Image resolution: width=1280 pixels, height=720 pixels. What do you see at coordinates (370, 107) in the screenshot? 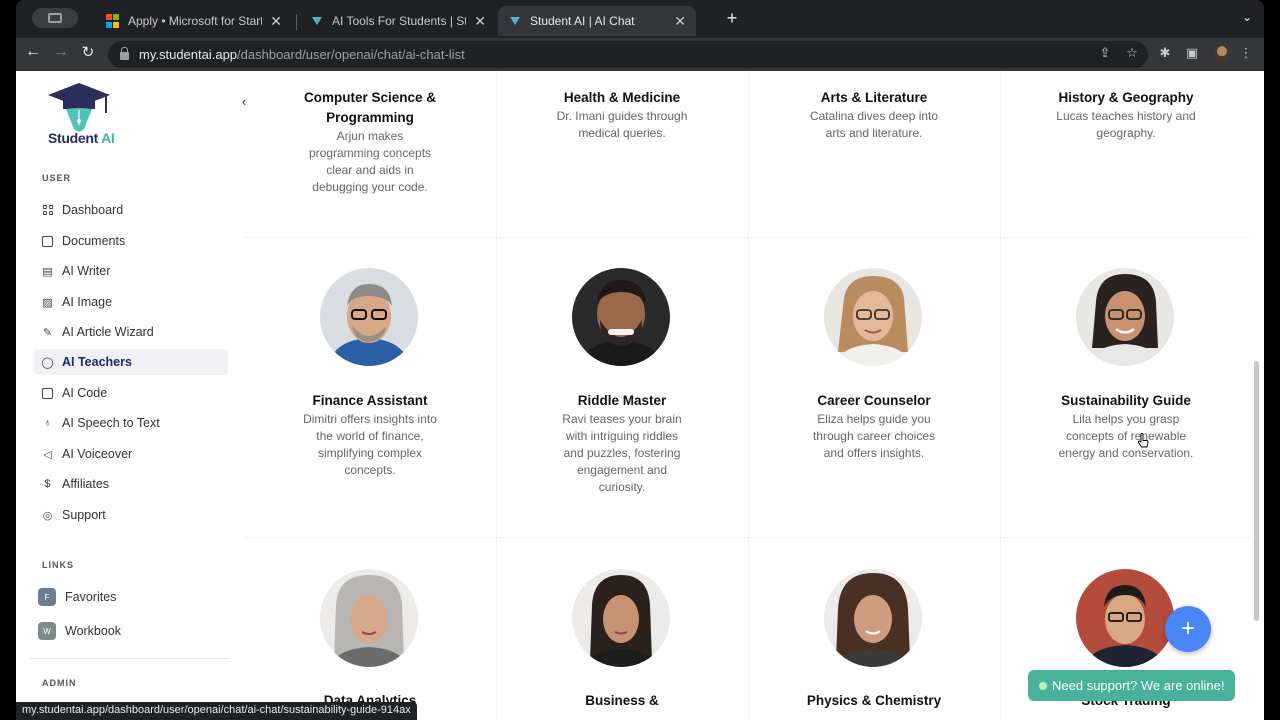
I see `teacher-card-title: Computer Science & Programming` at bounding box center [370, 107].